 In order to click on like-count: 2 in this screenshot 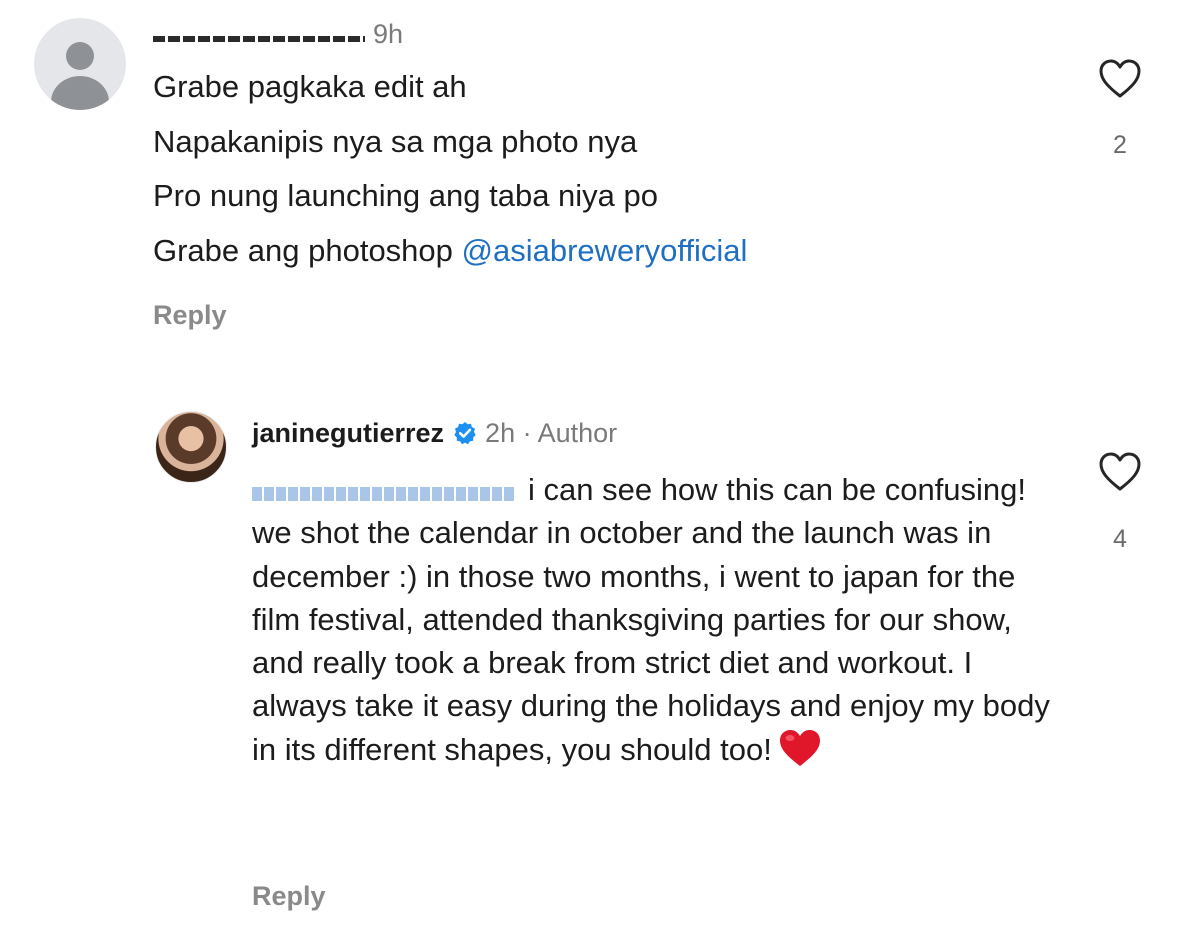, I will do `click(1120, 145)`.